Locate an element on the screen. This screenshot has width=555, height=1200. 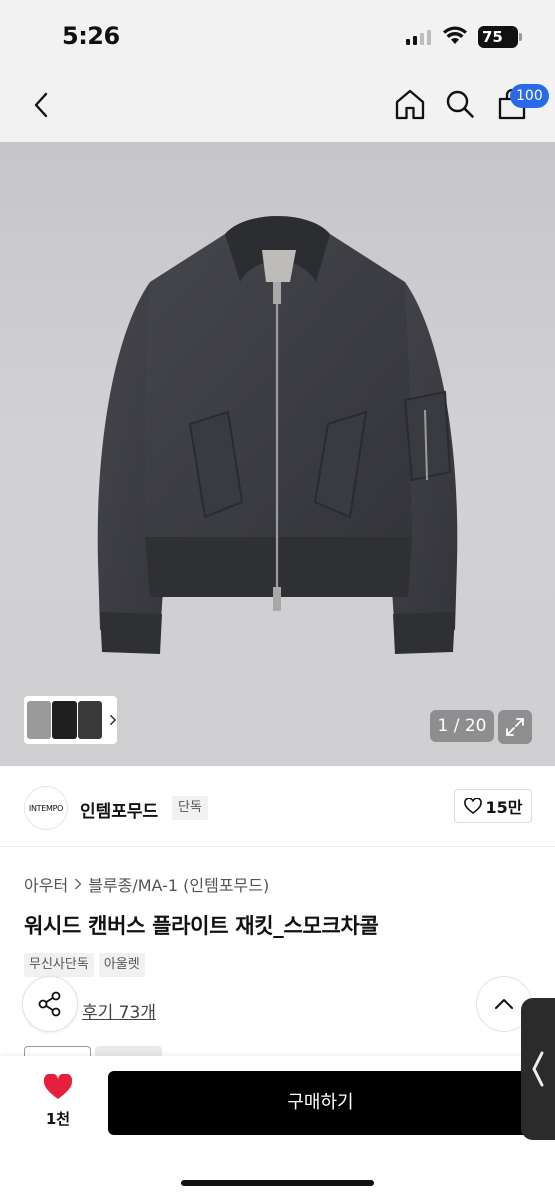
breadcrumb: 아우터 블루종/MA-1 (인템포무드) is located at coordinates (146, 884).